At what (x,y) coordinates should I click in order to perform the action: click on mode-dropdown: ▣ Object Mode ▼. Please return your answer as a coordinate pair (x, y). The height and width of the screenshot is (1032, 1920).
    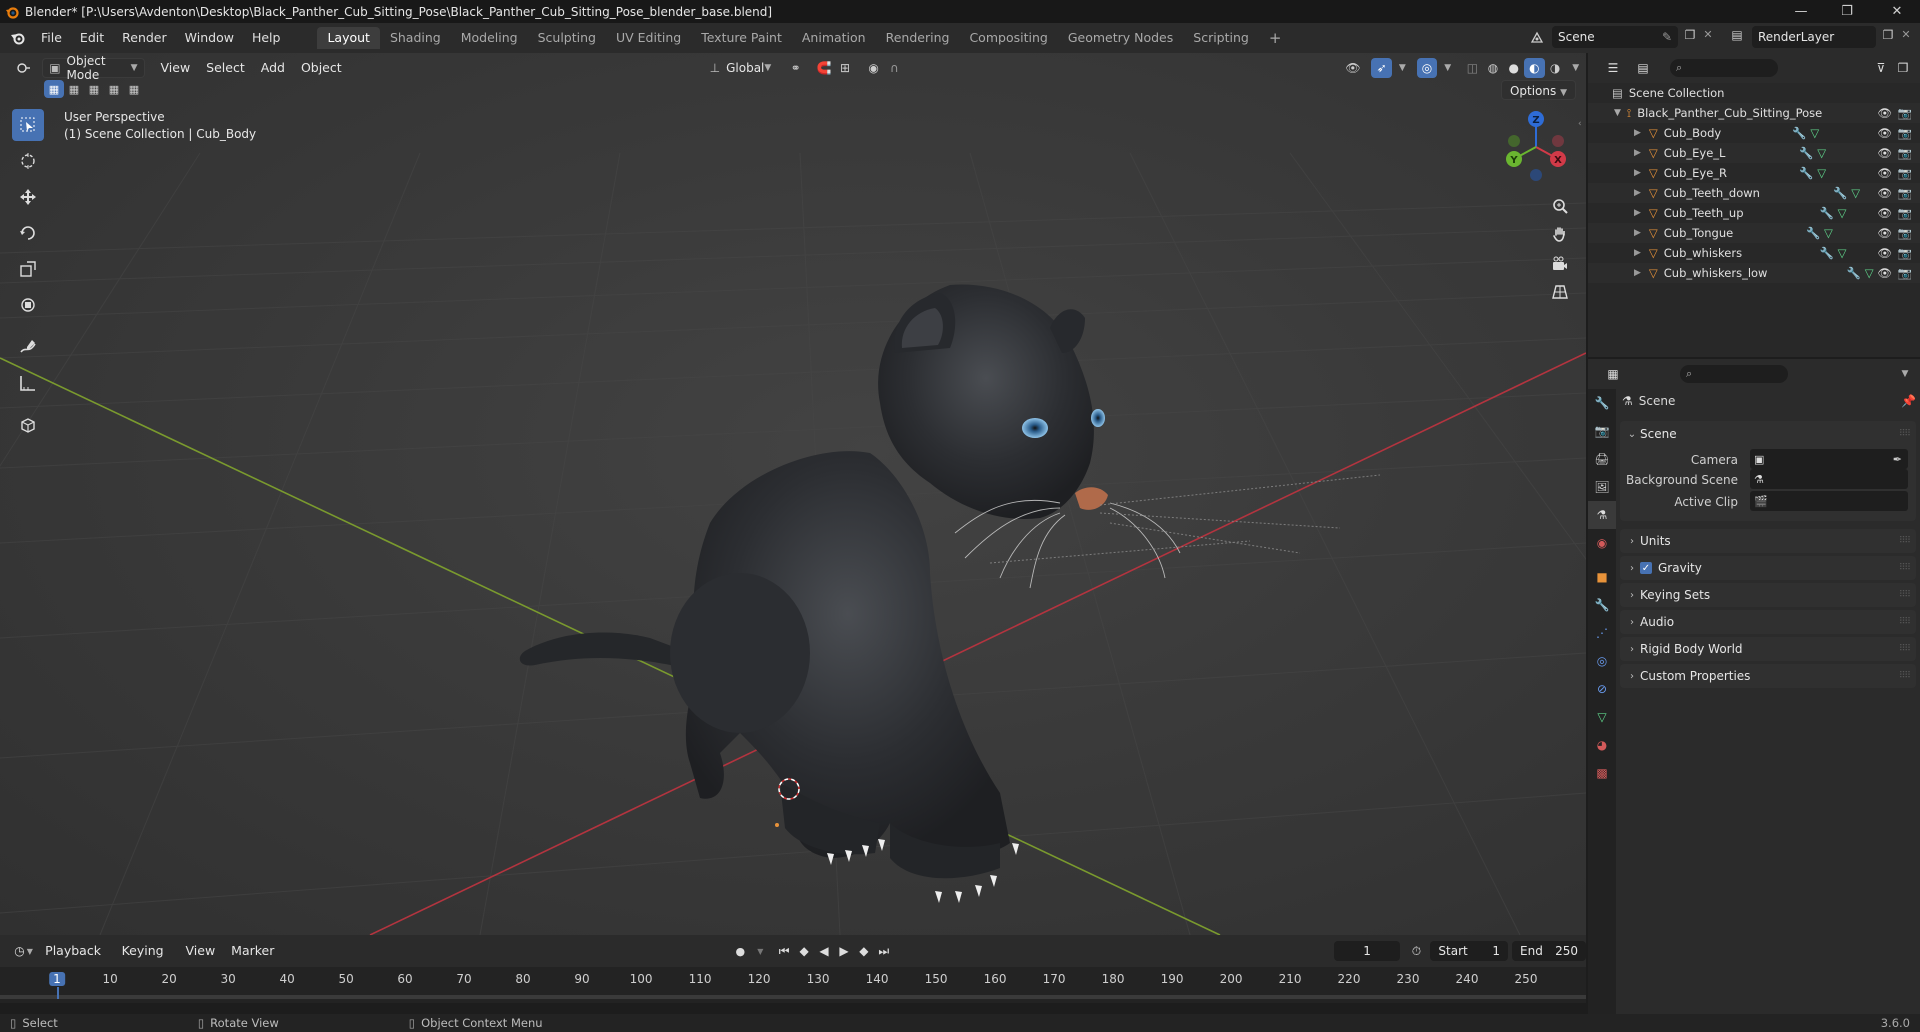
    Looking at the image, I should click on (93, 68).